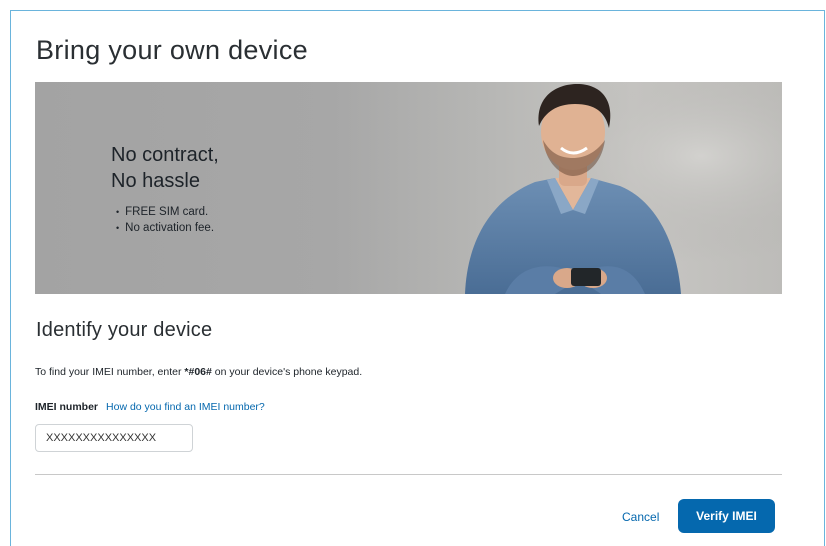  What do you see at coordinates (165, 228) in the screenshot?
I see `hero-benefit-item: No activation fee.` at bounding box center [165, 228].